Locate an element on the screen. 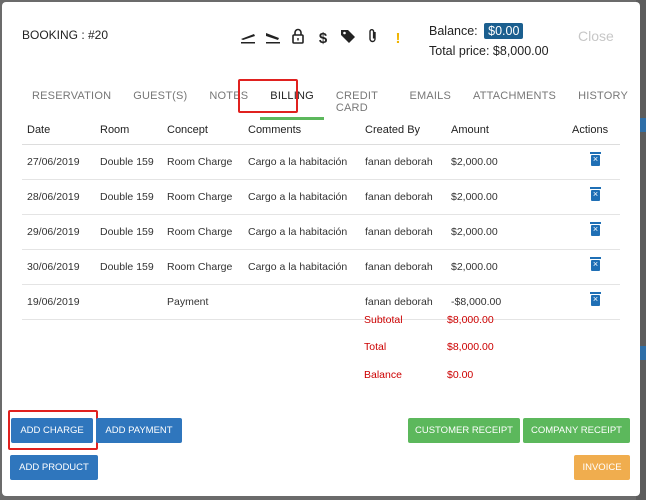 Image resolution: width=646 pixels, height=500 pixels. tab-emails: EMAILS is located at coordinates (430, 102).